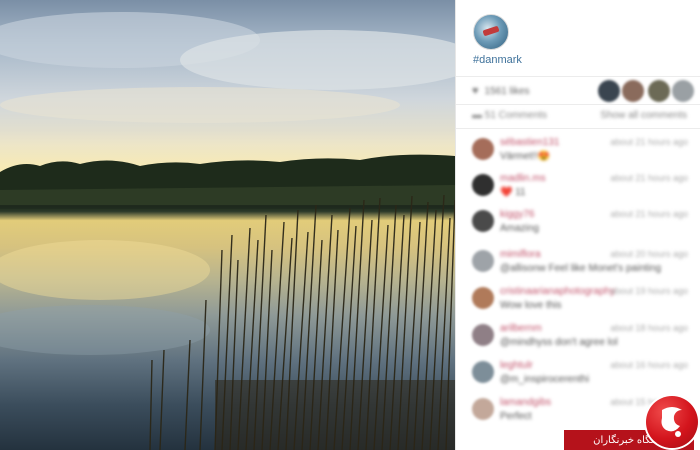 The height and width of the screenshot is (450, 700). I want to click on comment-time: about 18 hours ago, so click(649, 328).